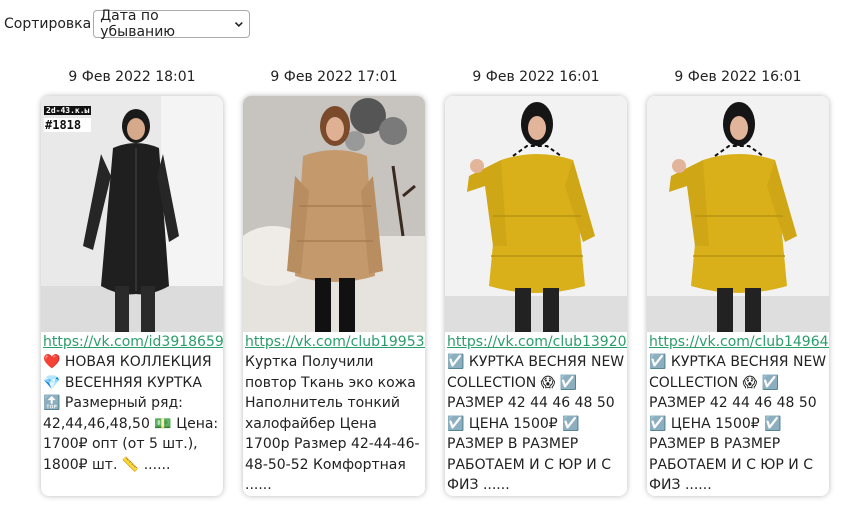 The height and width of the screenshot is (506, 857). Describe the element at coordinates (334, 342) in the screenshot. I see `post-link: https://vk.com/club199538945` at that location.